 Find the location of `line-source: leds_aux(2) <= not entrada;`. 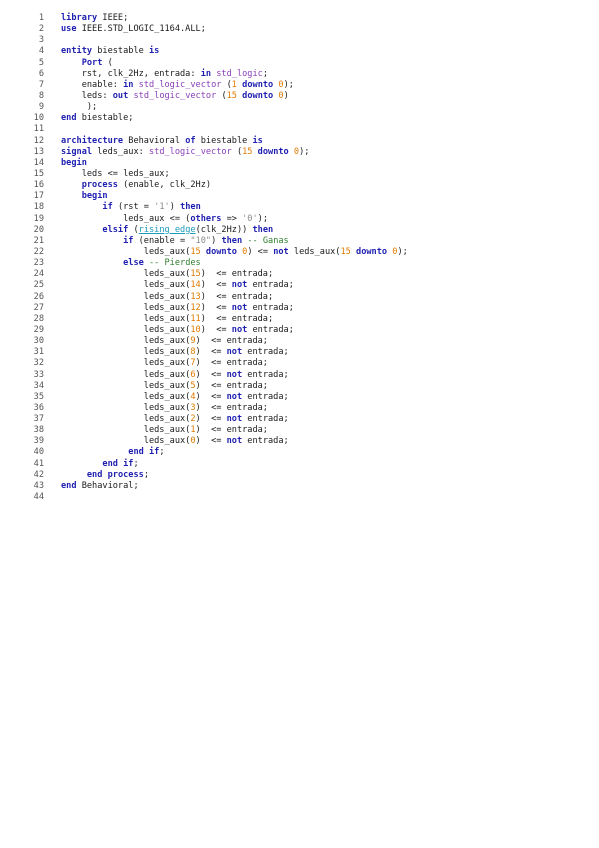

line-source: leds_aux(2) <= not entrada; is located at coordinates (175, 419).